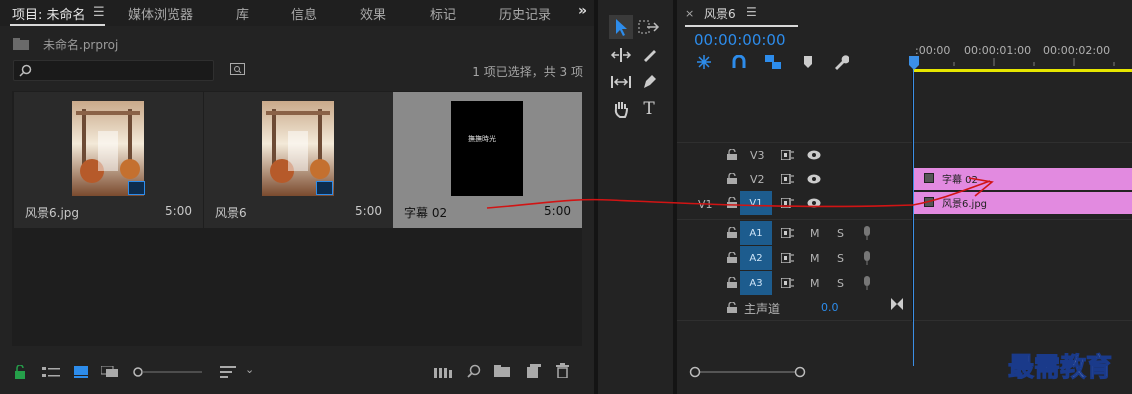 This screenshot has height=394, width=1132. I want to click on nest-icon, so click(704, 62).